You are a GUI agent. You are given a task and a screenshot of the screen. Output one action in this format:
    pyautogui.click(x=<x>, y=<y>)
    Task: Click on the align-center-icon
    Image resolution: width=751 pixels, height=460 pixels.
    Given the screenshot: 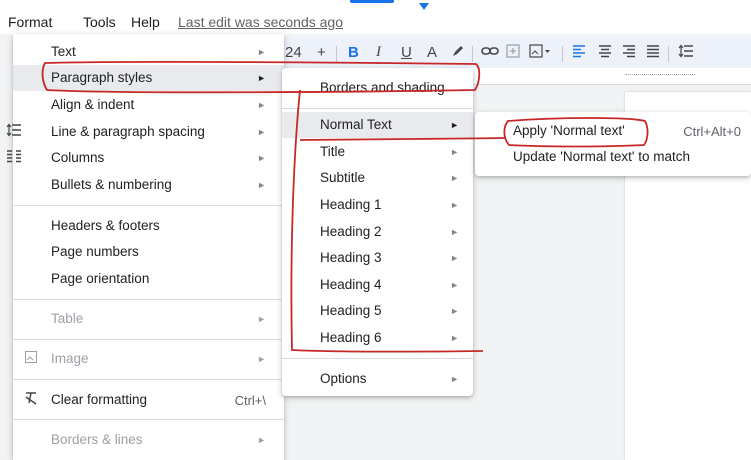 What is the action you would take?
    pyautogui.click(x=605, y=53)
    